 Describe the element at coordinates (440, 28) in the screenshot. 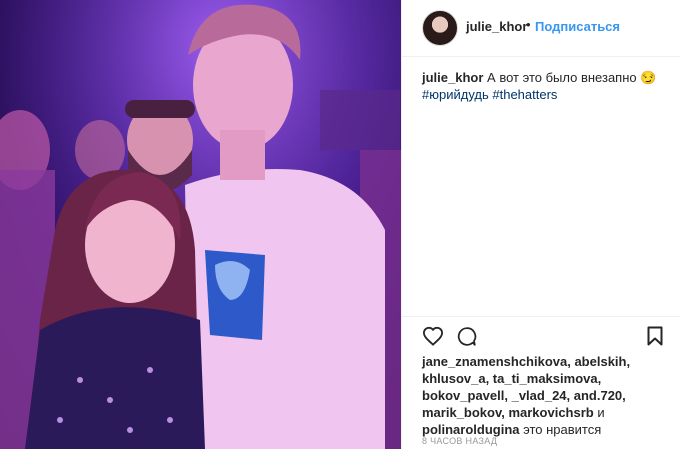

I see `avatar` at that location.